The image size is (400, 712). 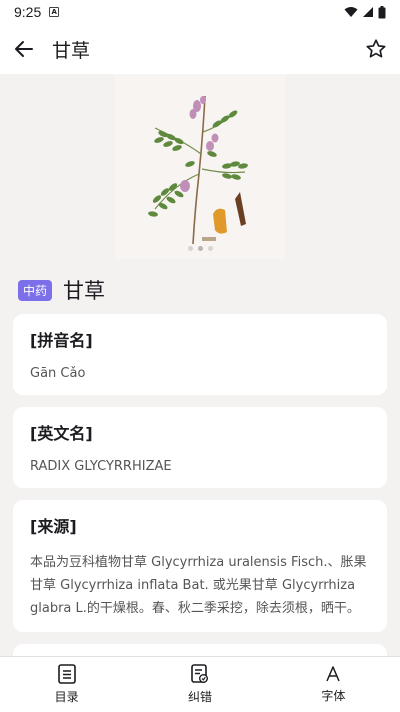 What do you see at coordinates (376, 49) in the screenshot?
I see `favorite-star-icon` at bounding box center [376, 49].